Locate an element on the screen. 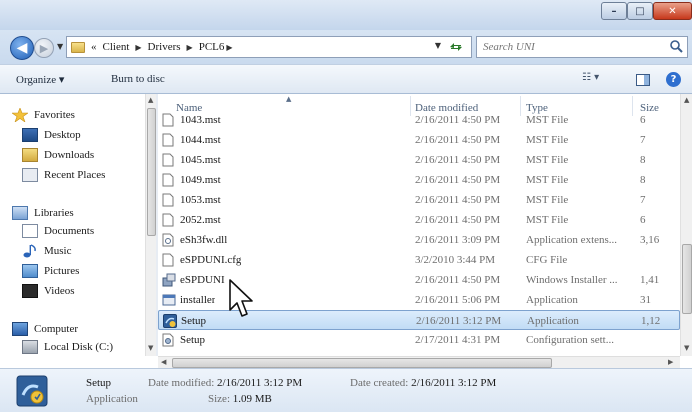 This screenshot has width=692, height=412. preview-pane-button is located at coordinates (643, 80).